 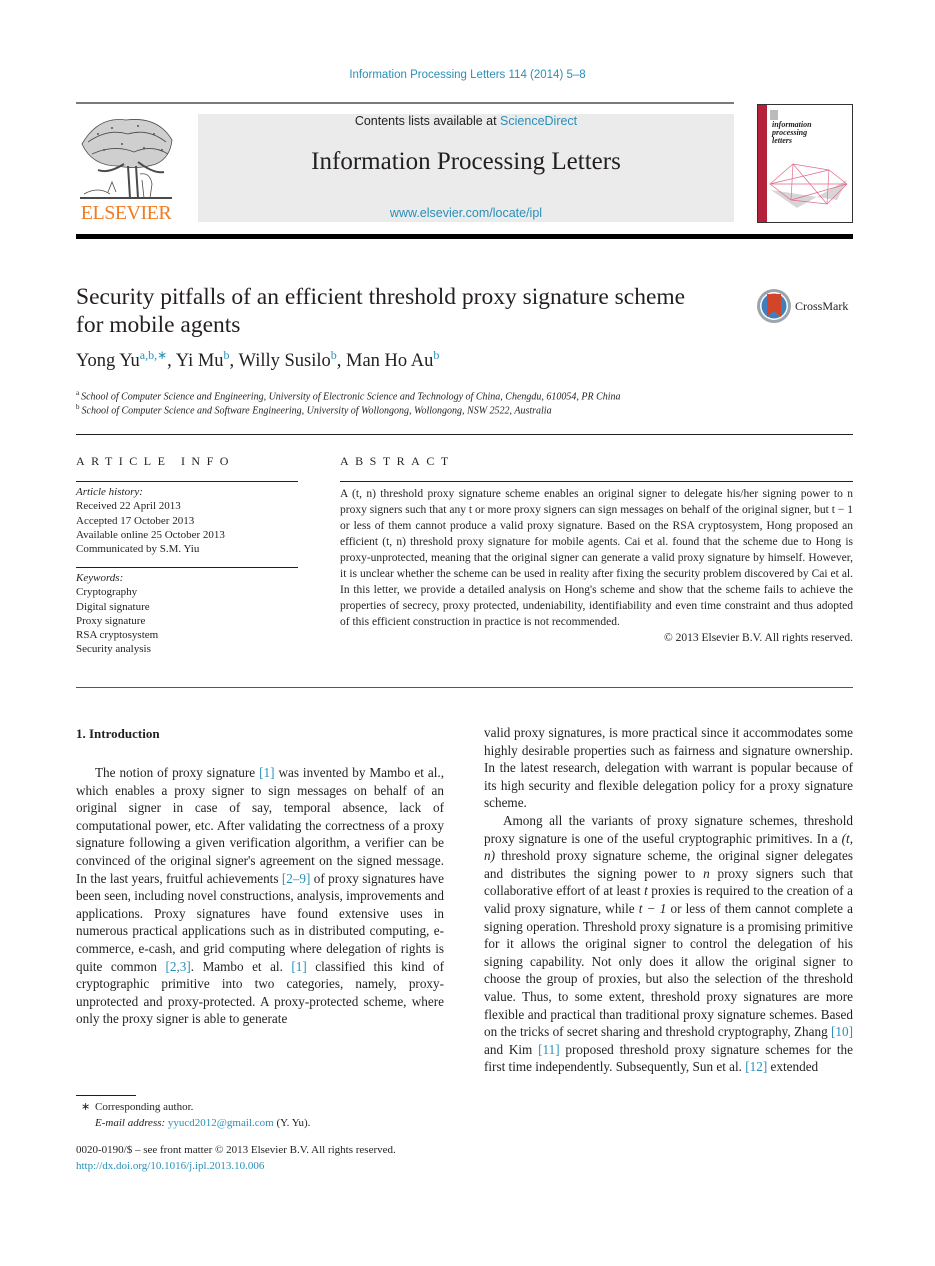 I want to click on elsevier-logo: ELSEVIER, so click(x=126, y=169).